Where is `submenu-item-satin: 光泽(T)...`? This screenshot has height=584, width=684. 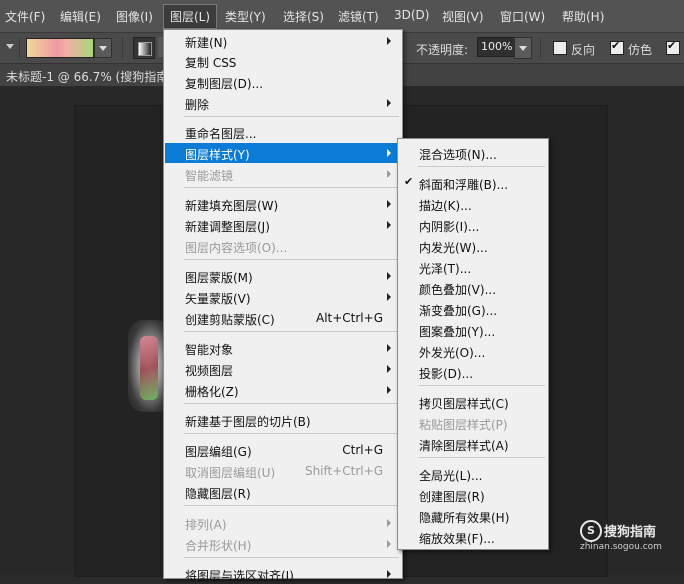
submenu-item-satin: 光泽(T)... is located at coordinates (473, 267).